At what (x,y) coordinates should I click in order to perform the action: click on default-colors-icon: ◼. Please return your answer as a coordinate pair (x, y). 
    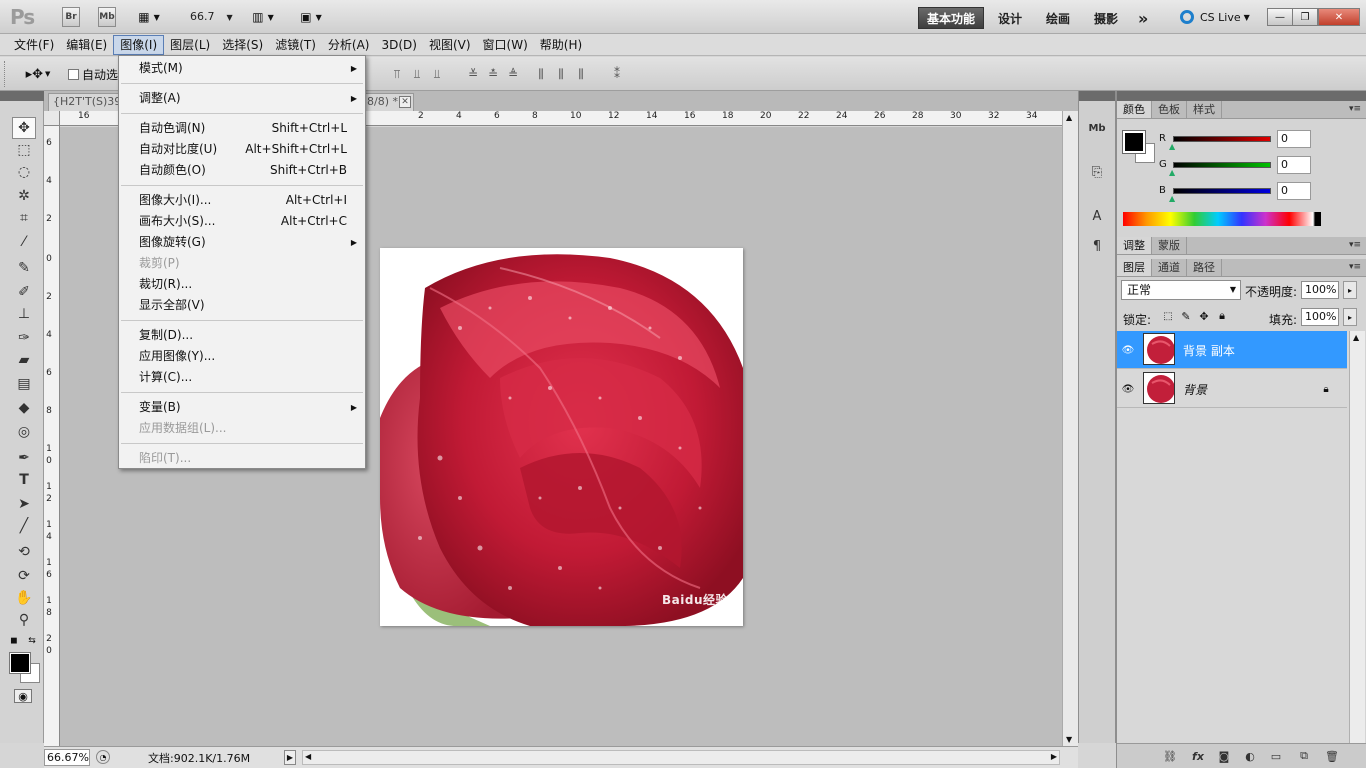
    Looking at the image, I should click on (14, 641).